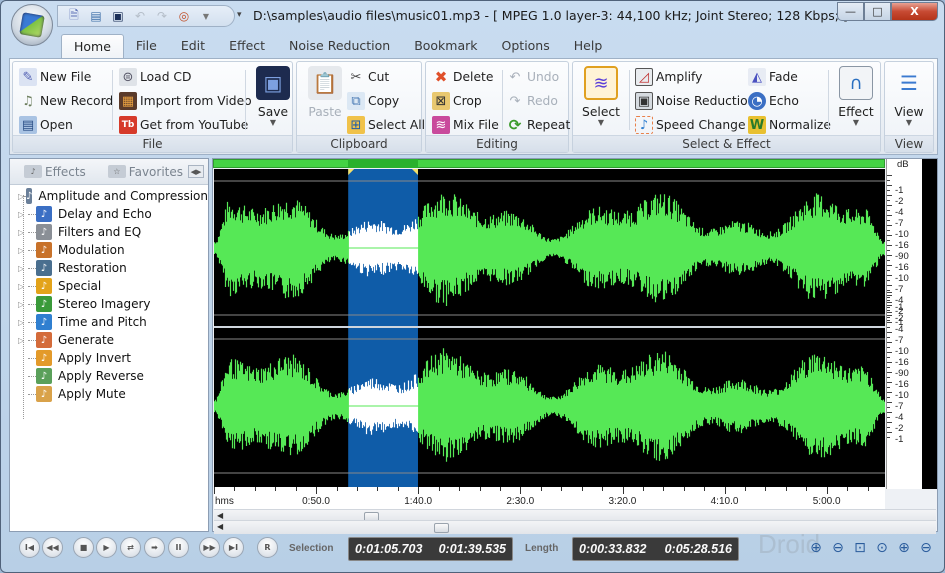 The width and height of the screenshot is (945, 573). I want to click on tab-favorites: ☆ Favorites, so click(142, 172).